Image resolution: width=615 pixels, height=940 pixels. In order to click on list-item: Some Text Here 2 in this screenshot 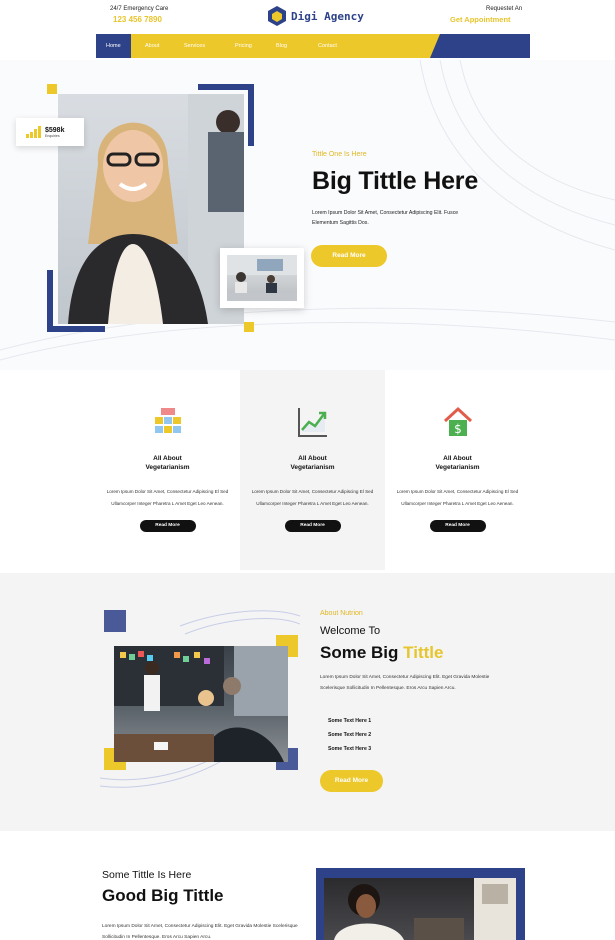, I will do `click(350, 735)`.